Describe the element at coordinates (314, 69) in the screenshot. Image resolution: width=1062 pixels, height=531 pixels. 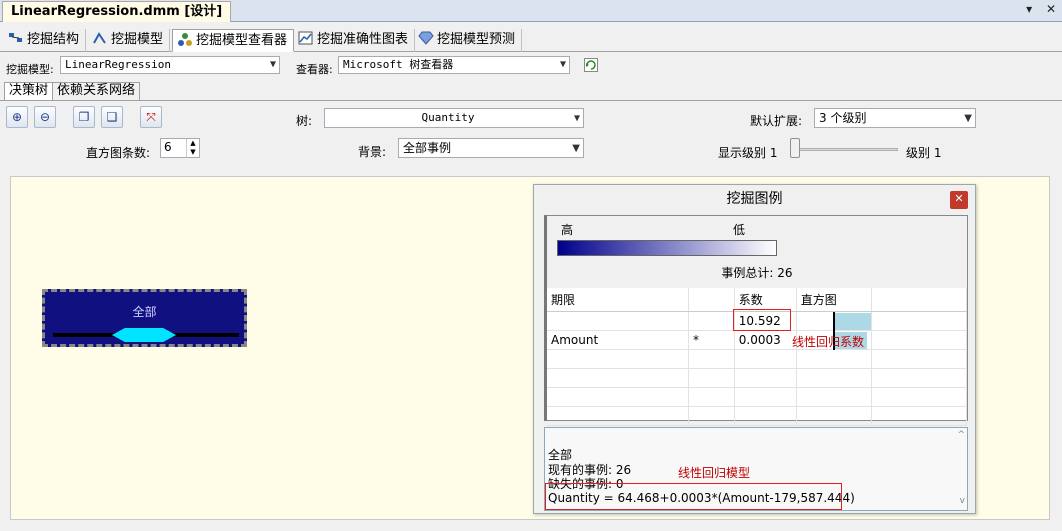
I see `viewer-label: 查看器:` at that location.